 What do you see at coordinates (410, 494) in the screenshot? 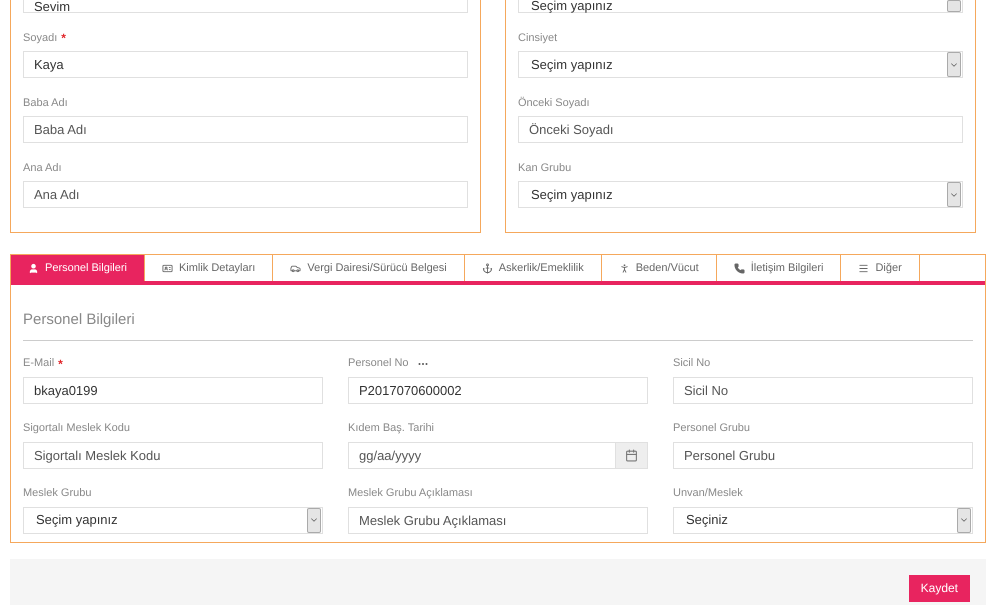
I see `field-label: Meslek Grubu Açıklaması` at bounding box center [410, 494].